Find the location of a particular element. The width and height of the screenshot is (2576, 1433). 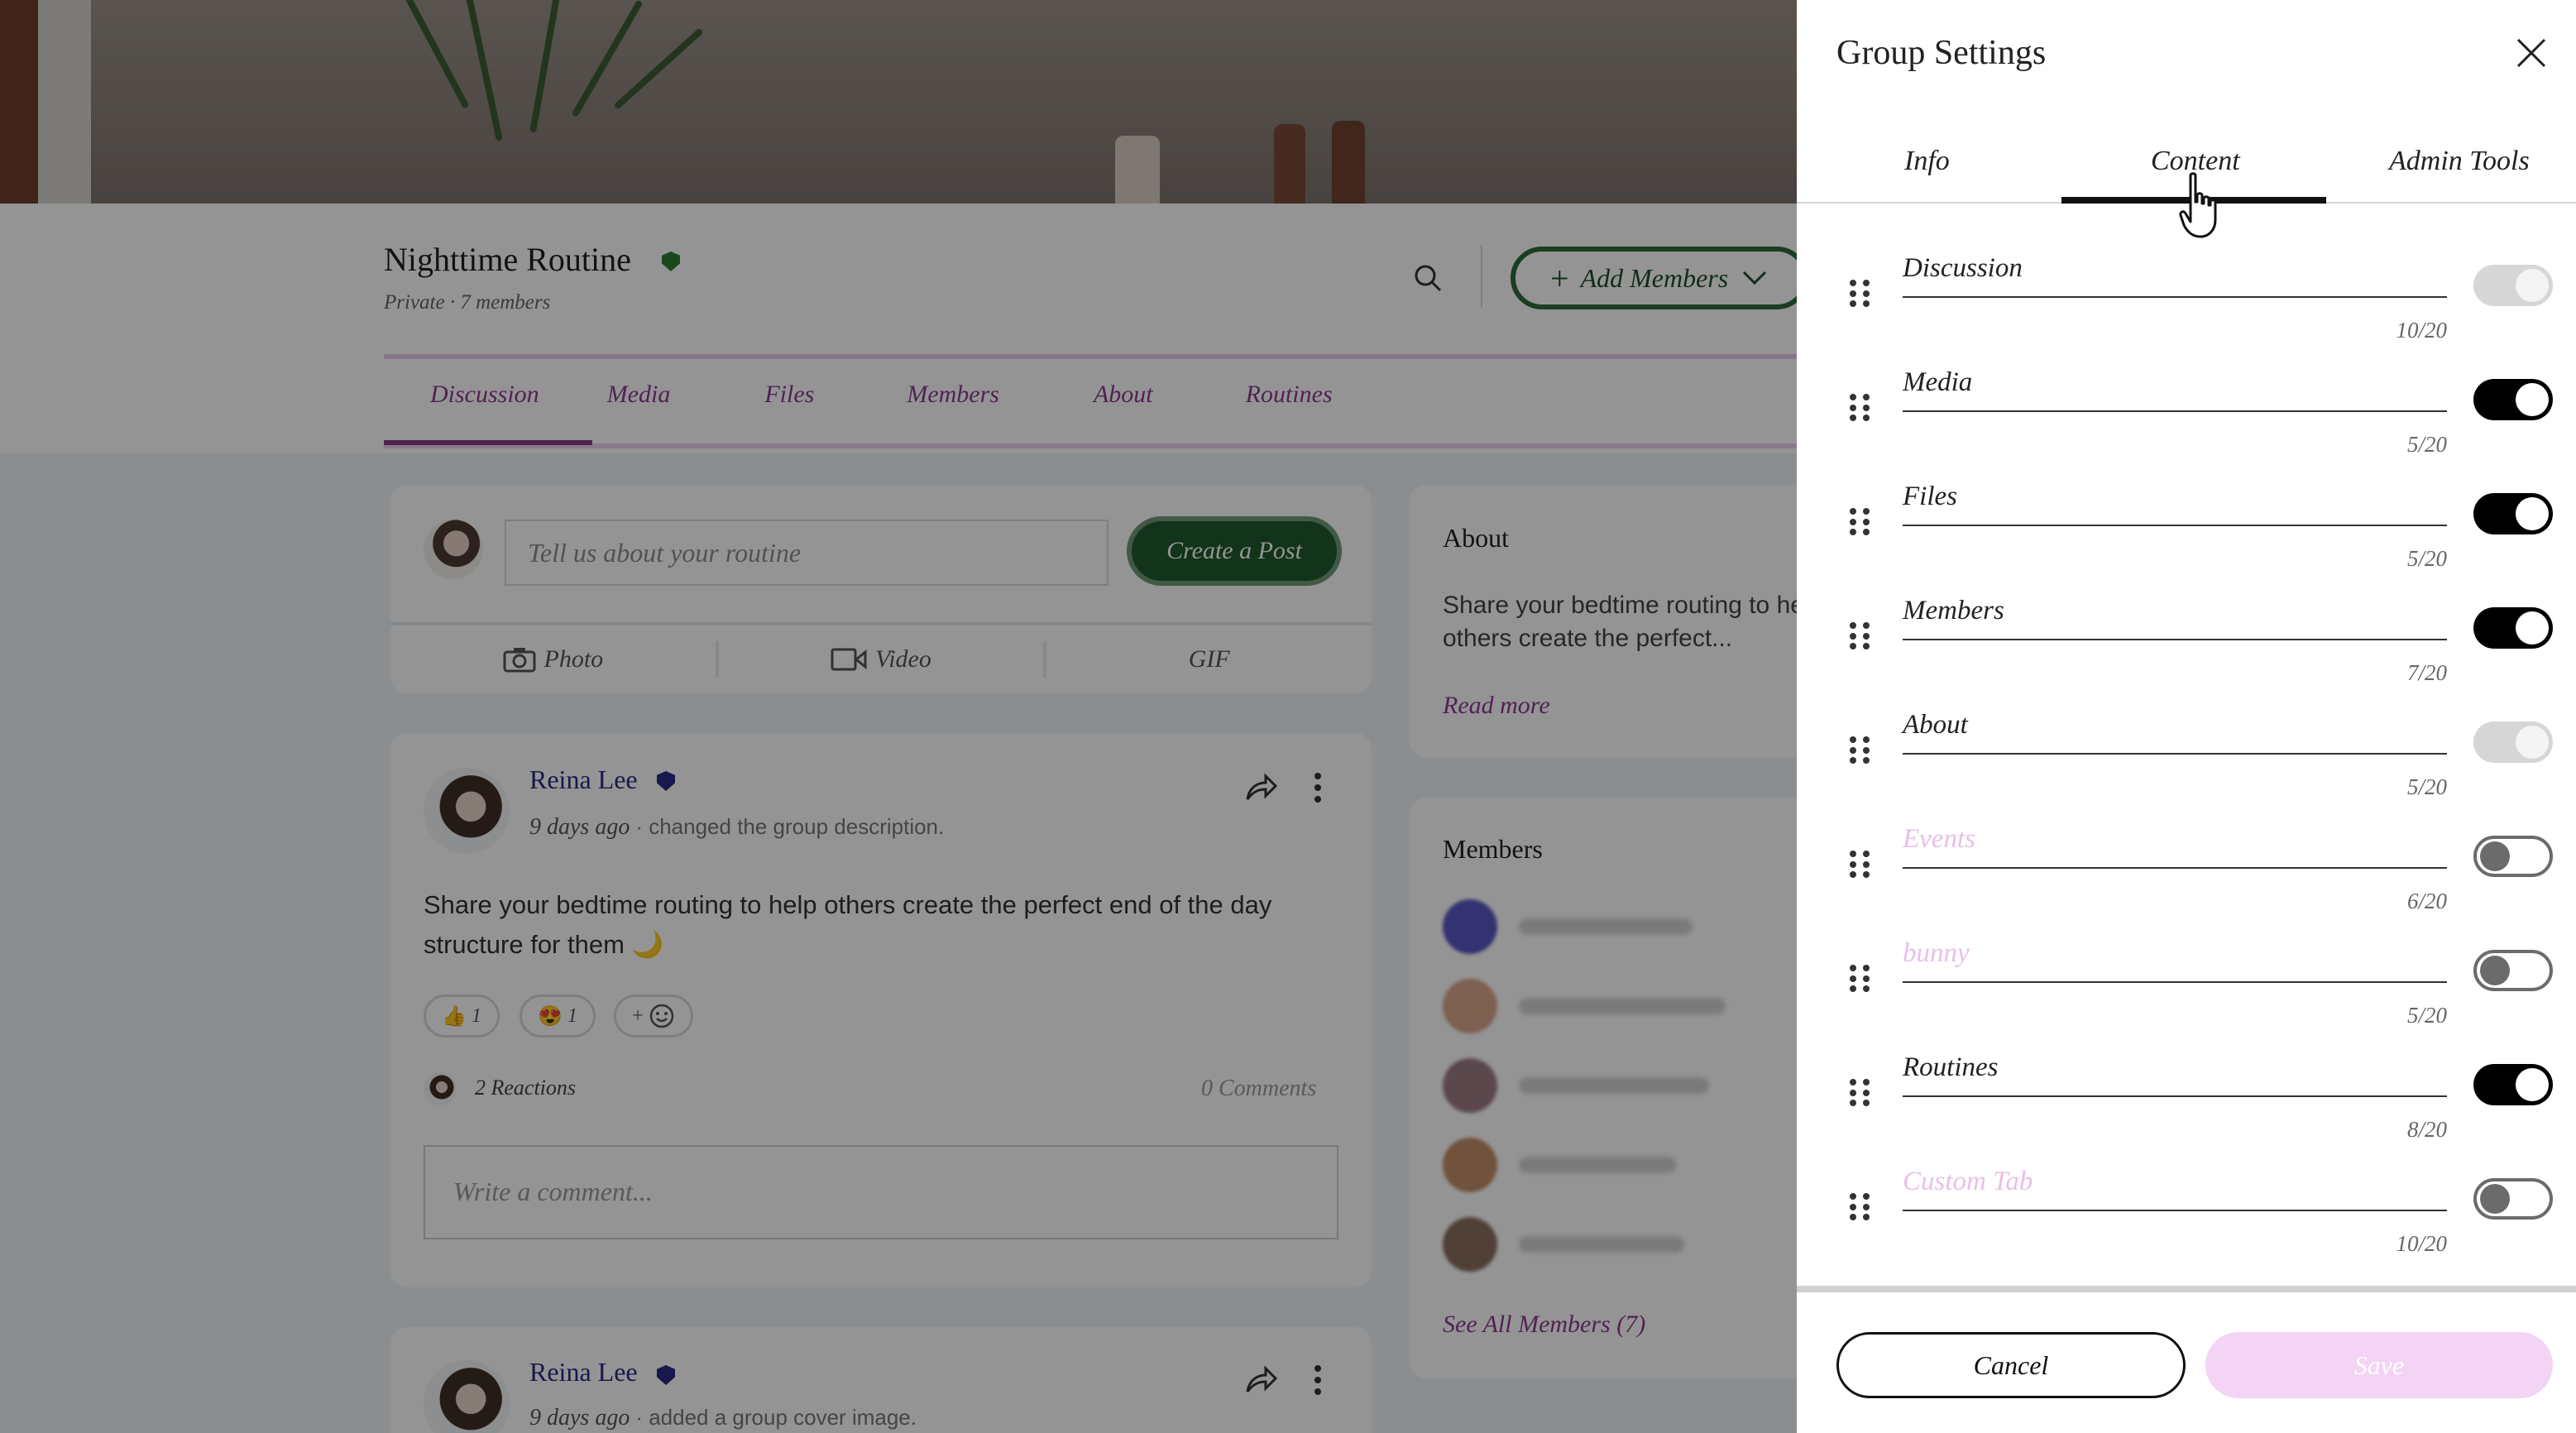

character-count: 6/20 is located at coordinates (2426, 901).